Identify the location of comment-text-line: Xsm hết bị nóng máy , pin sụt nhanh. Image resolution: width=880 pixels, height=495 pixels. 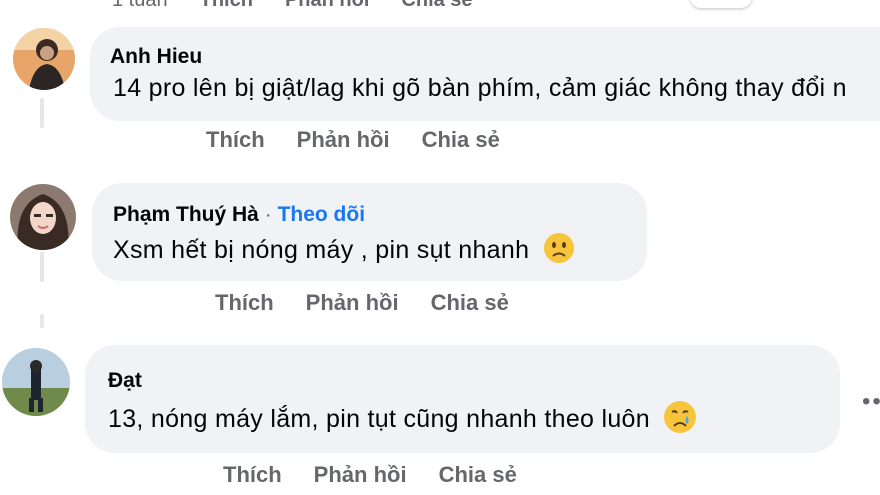
(344, 251).